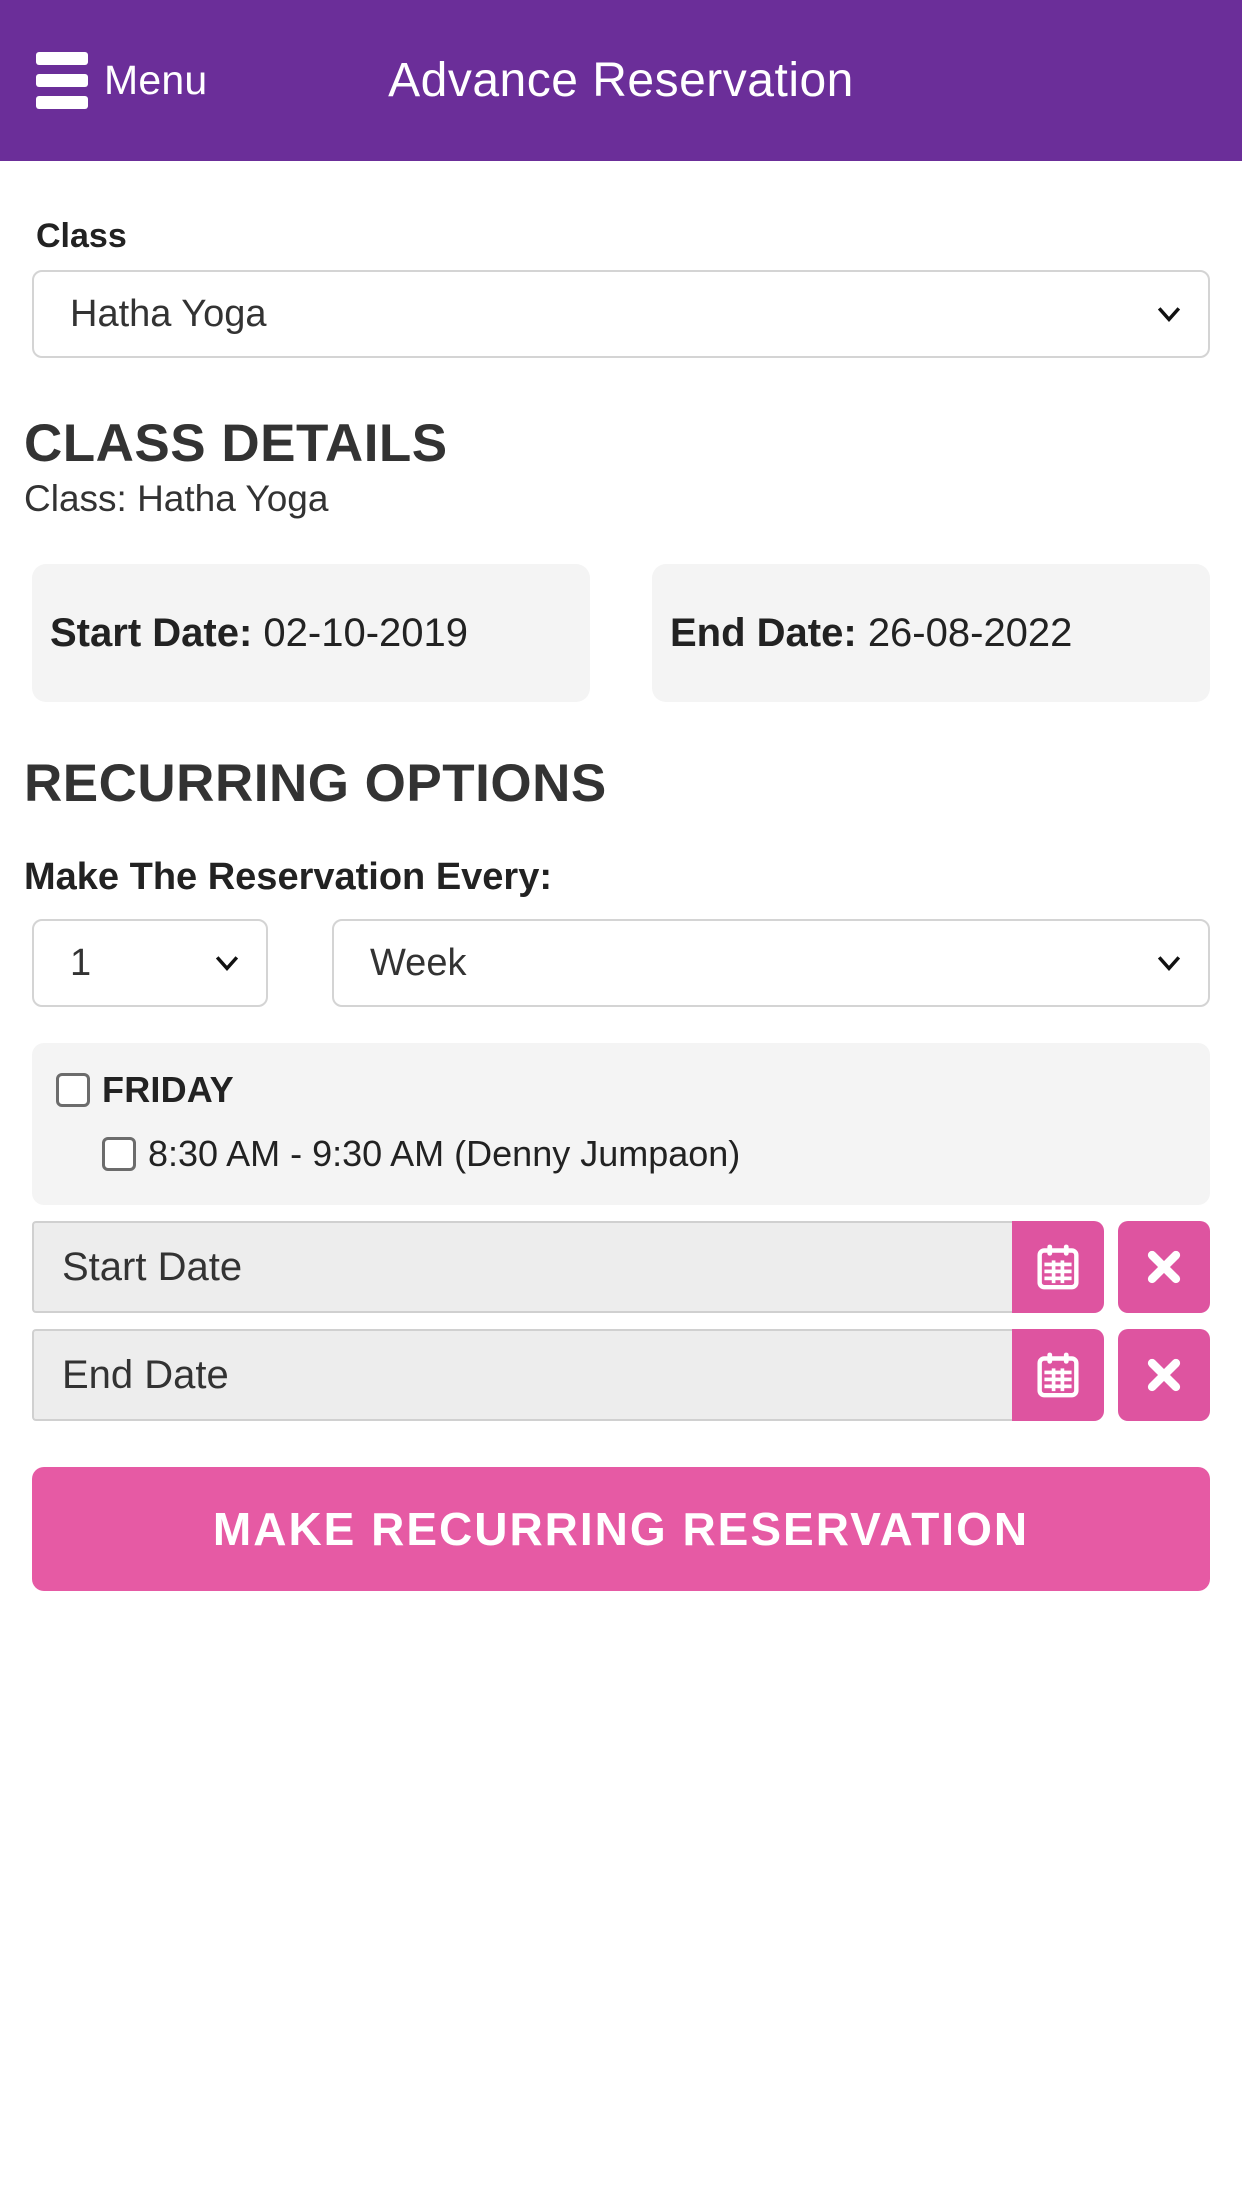  Describe the element at coordinates (81, 962) in the screenshot. I see `interval-select-value: 1` at that location.